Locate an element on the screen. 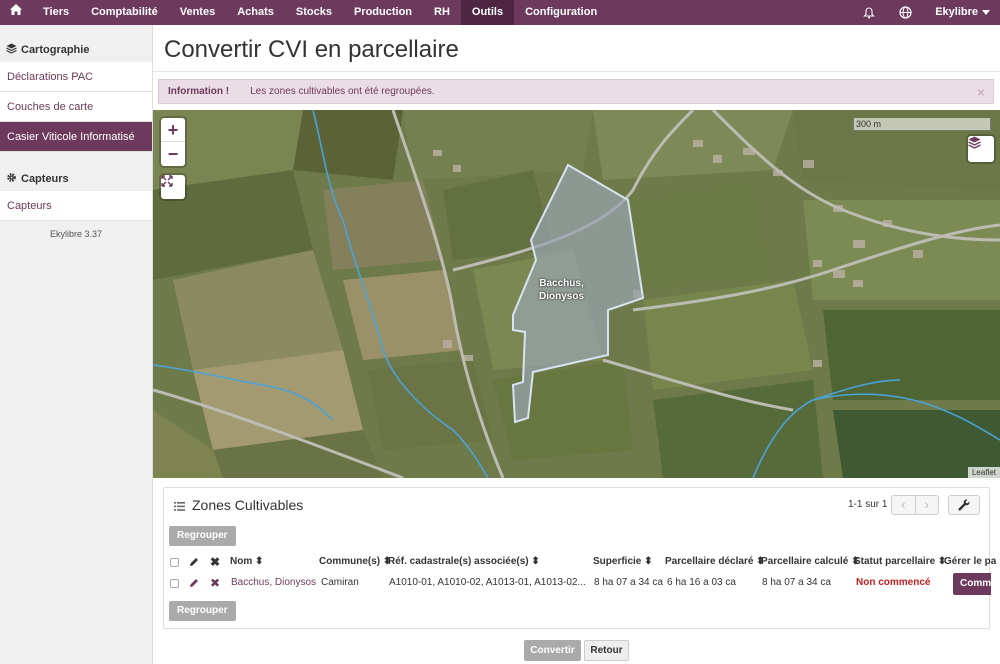 This screenshot has height=664, width=1000. nav-stocks: Stocks is located at coordinates (314, 12).